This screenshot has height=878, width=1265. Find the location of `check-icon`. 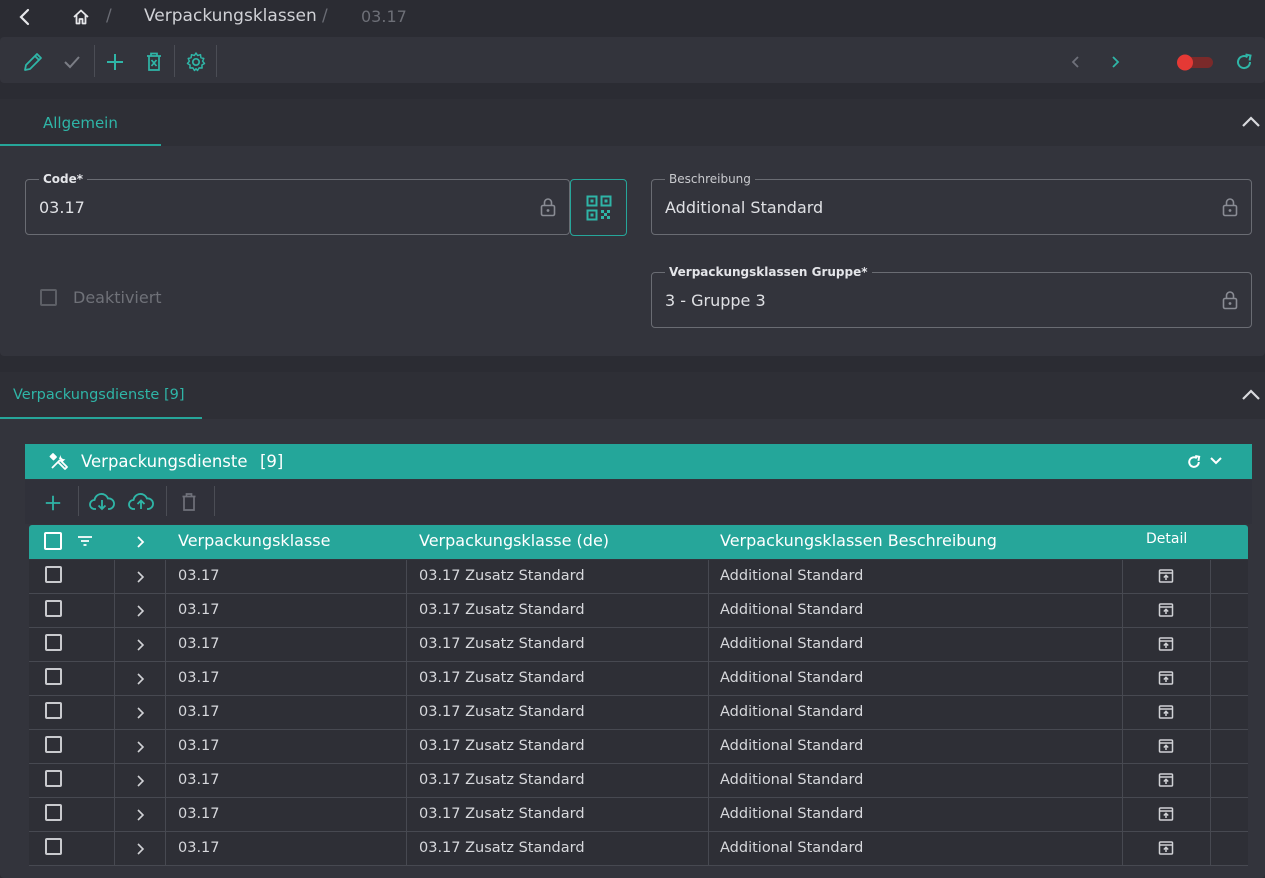

check-icon is located at coordinates (72, 62).